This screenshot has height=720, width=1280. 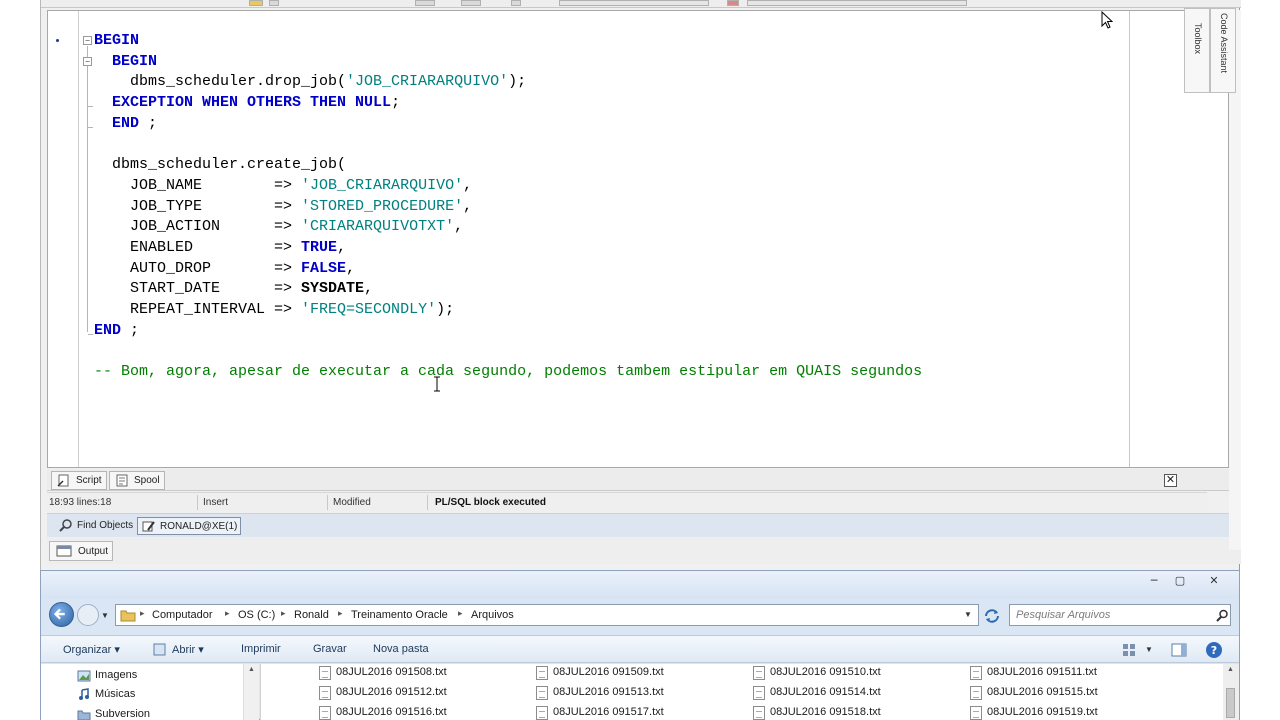 What do you see at coordinates (105, 615) in the screenshot?
I see `history-dropdown-icon: ▼` at bounding box center [105, 615].